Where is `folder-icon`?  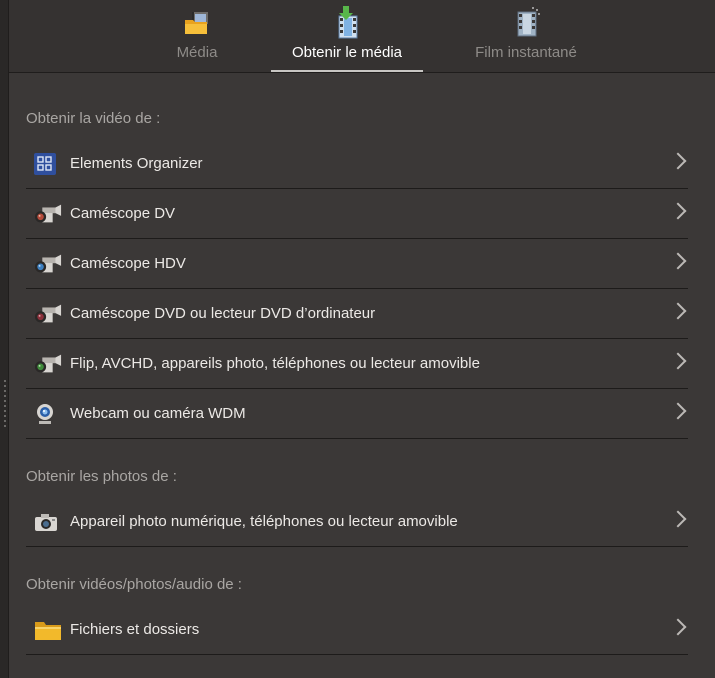 folder-icon is located at coordinates (48, 630).